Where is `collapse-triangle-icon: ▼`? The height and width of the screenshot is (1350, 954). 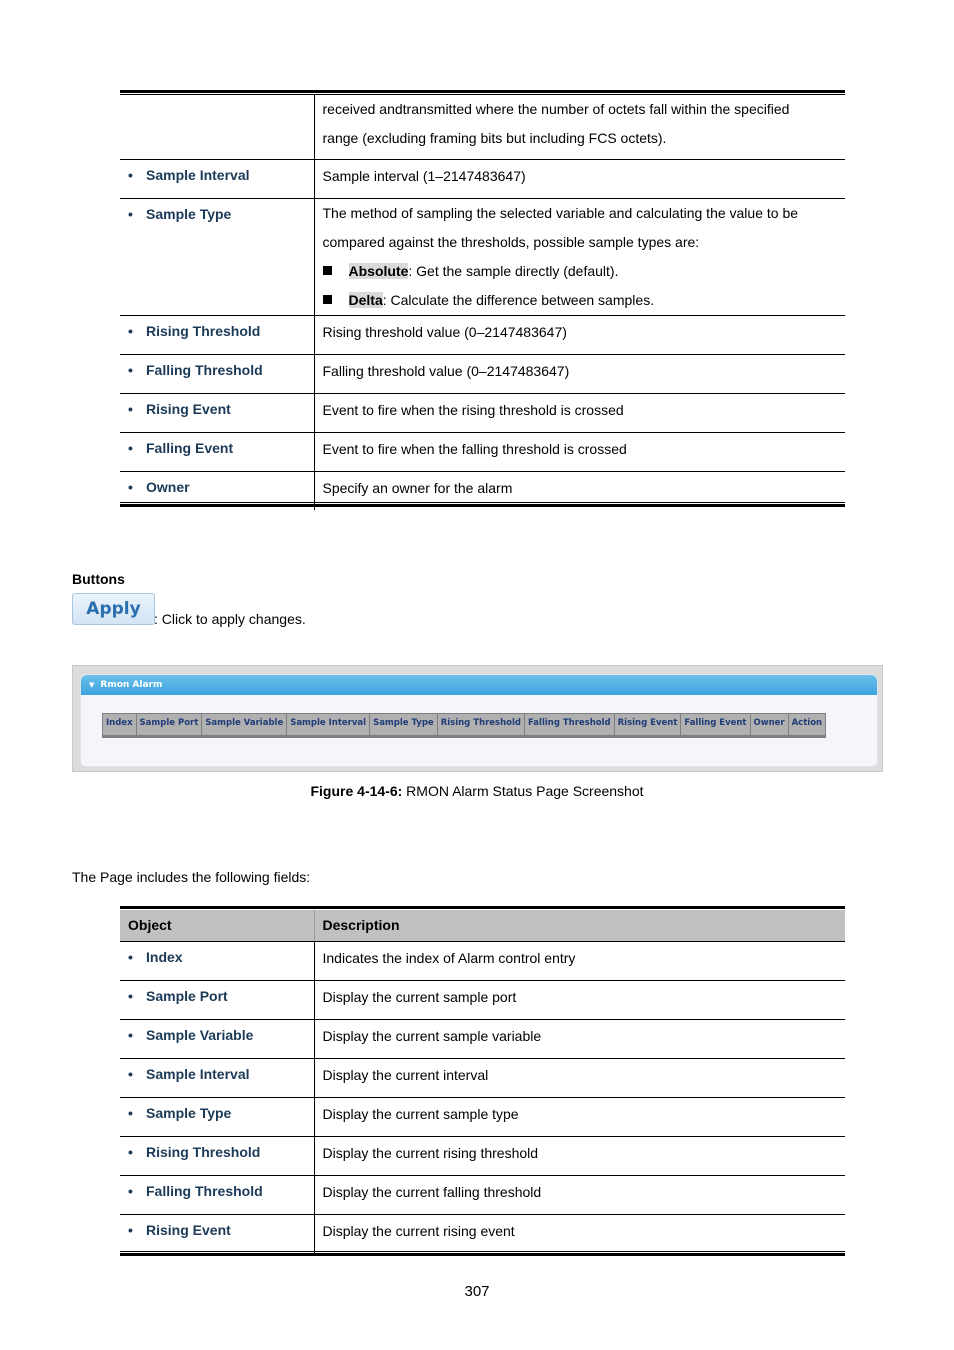
collapse-triangle-icon: ▼ is located at coordinates (91, 685).